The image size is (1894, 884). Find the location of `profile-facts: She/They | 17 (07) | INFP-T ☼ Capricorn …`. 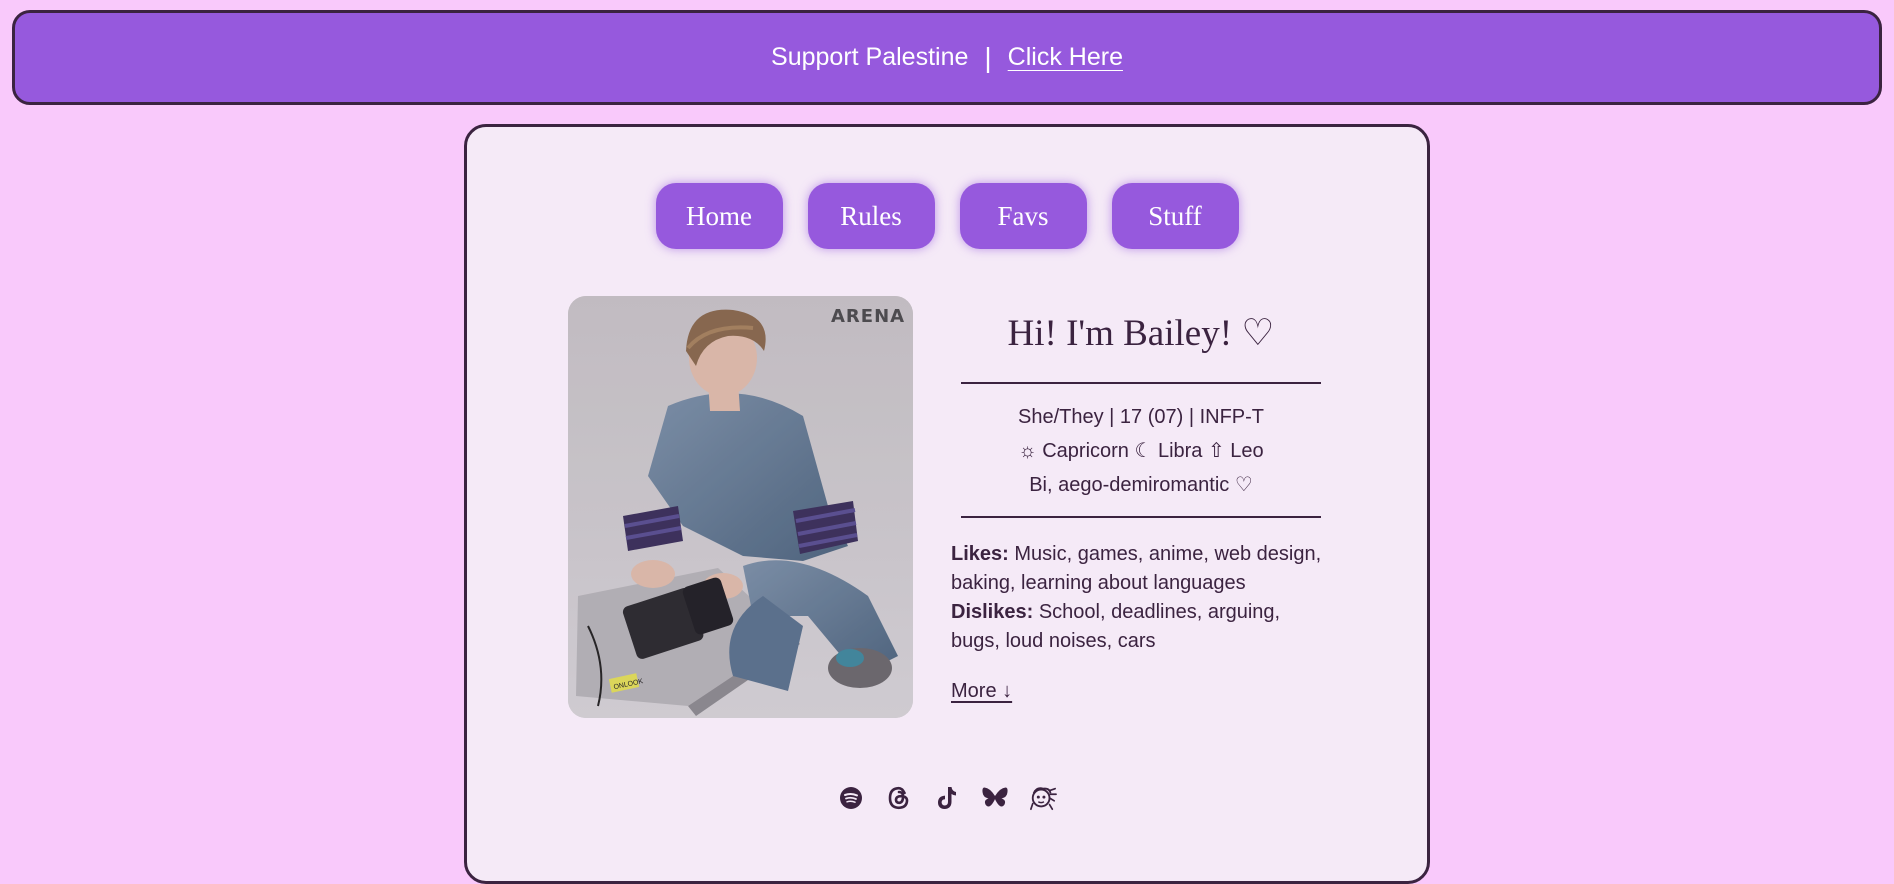

profile-facts: She/They | 17 (07) | INFP-T ☼ Capricorn … is located at coordinates (1141, 451).